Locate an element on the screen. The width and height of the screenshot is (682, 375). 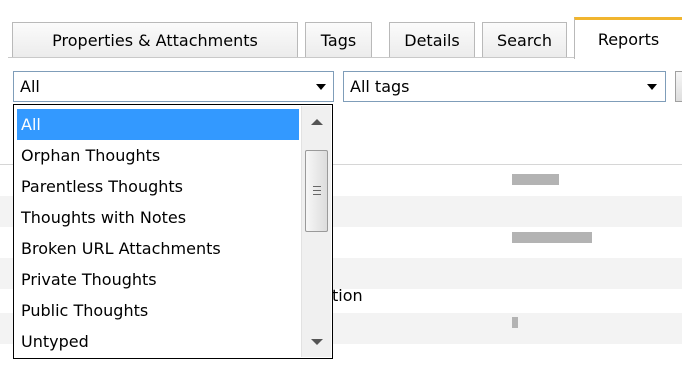
extra-button is located at coordinates (678, 86).